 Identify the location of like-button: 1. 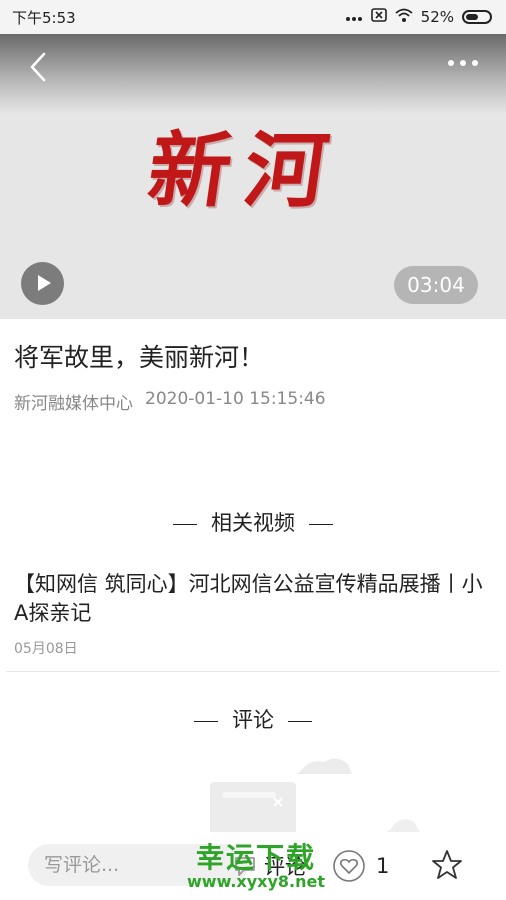
(360, 866).